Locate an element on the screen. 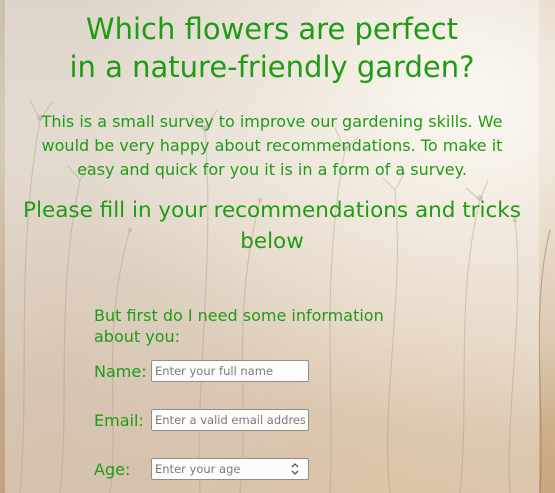 This screenshot has width=555, height=493. number-spinner-icon is located at coordinates (295, 469).